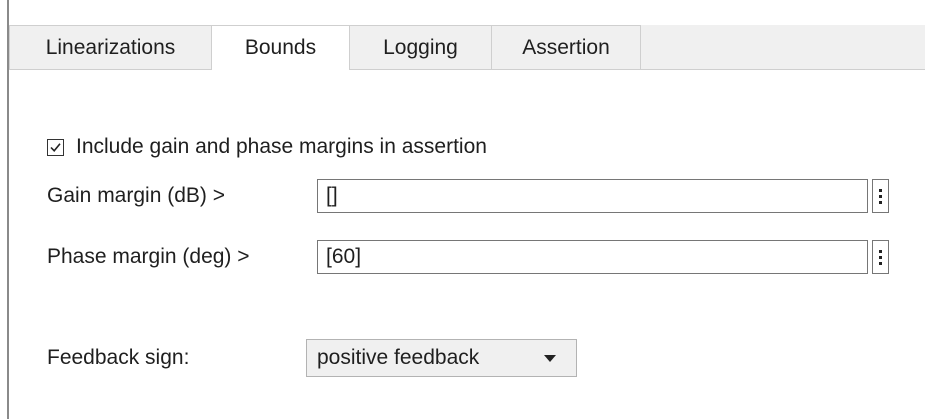  I want to click on tab-logging: Logging, so click(420, 47).